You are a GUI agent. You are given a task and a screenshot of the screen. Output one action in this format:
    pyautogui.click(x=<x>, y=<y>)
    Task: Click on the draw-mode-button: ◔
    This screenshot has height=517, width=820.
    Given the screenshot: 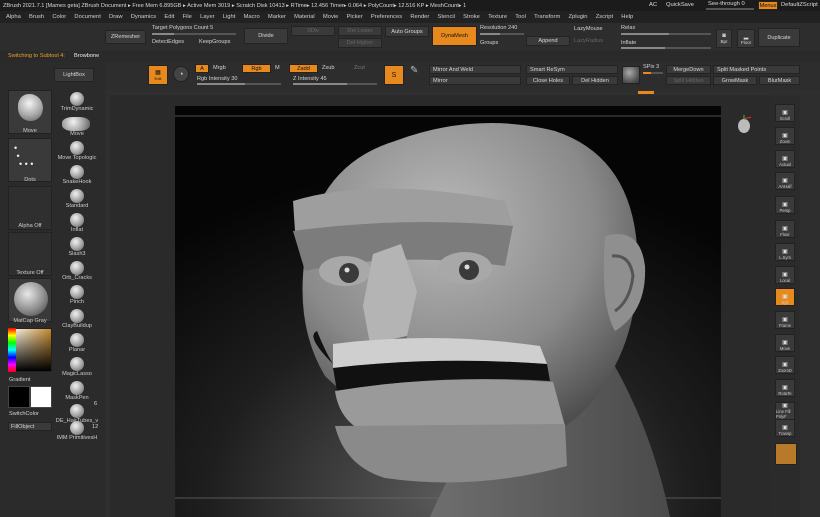 What is the action you would take?
    pyautogui.click(x=181, y=74)
    